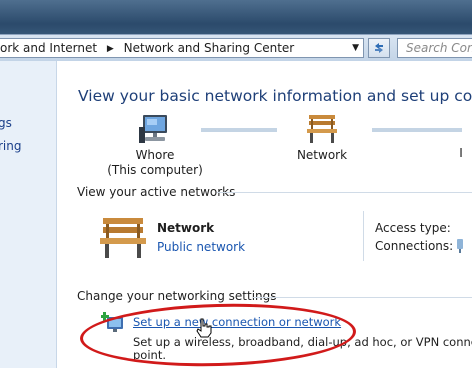 The image size is (472, 370). Describe the element at coordinates (201, 247) in the screenshot. I see `network-type-link: Public network` at that location.